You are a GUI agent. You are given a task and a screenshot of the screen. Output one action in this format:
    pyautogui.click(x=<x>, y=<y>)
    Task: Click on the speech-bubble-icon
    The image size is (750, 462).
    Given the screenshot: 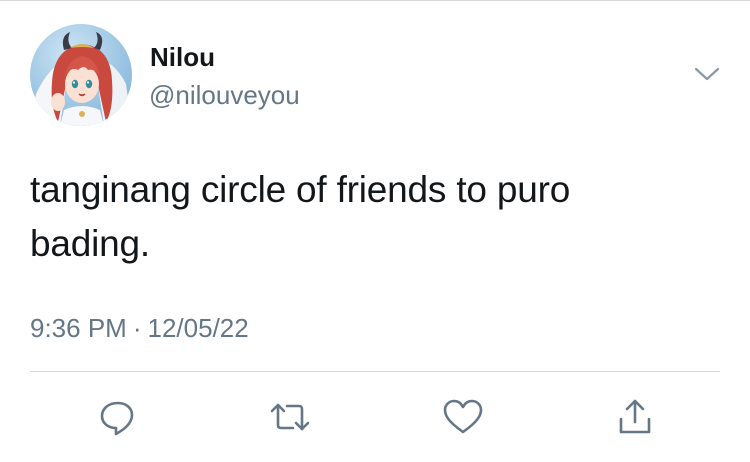 What is the action you would take?
    pyautogui.click(x=117, y=418)
    